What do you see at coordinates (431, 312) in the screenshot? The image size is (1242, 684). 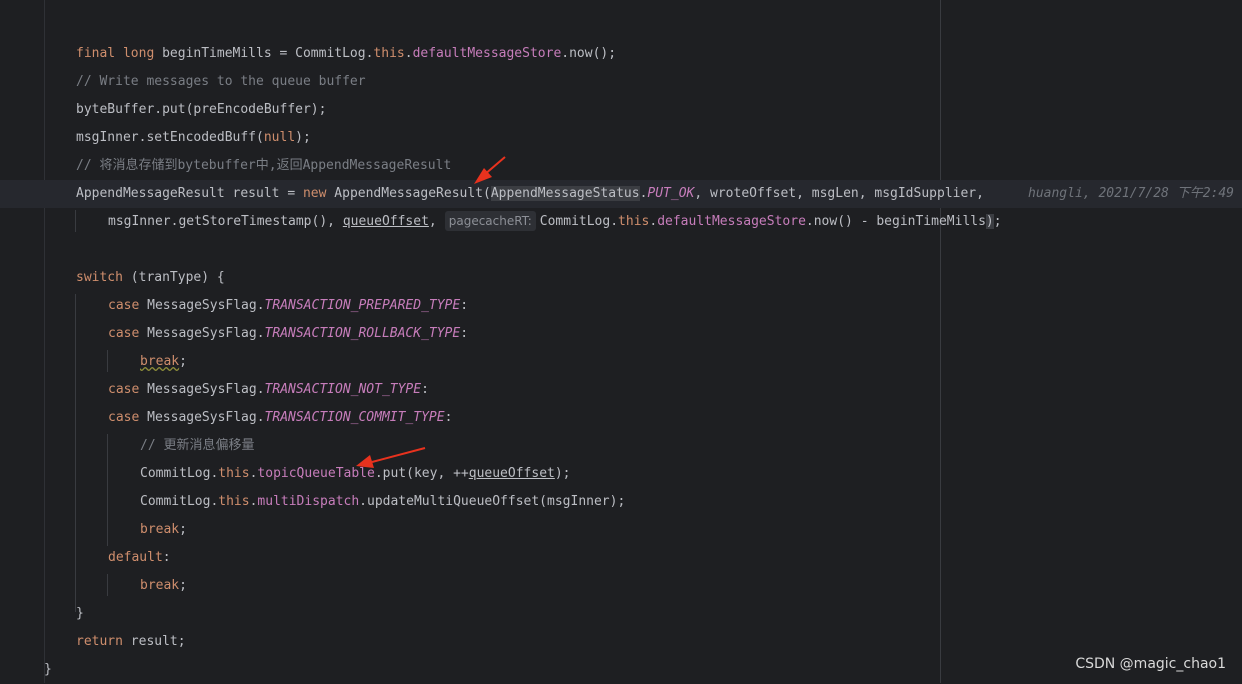 I see `annotation-arrows` at bounding box center [431, 312].